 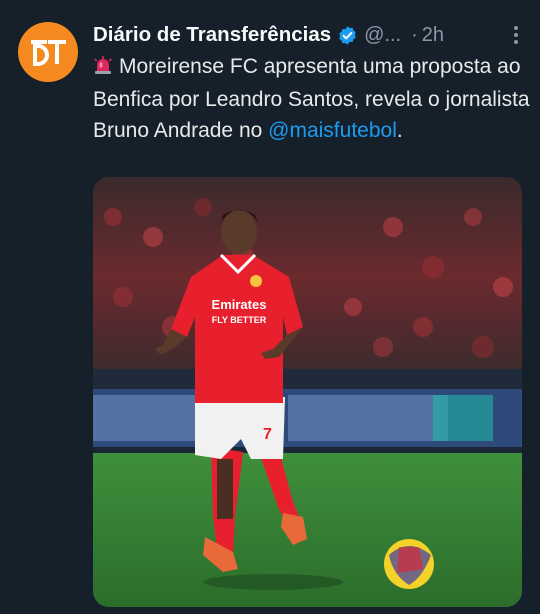 What do you see at coordinates (267, 434) in the screenshot?
I see `shirt-number: 7` at bounding box center [267, 434].